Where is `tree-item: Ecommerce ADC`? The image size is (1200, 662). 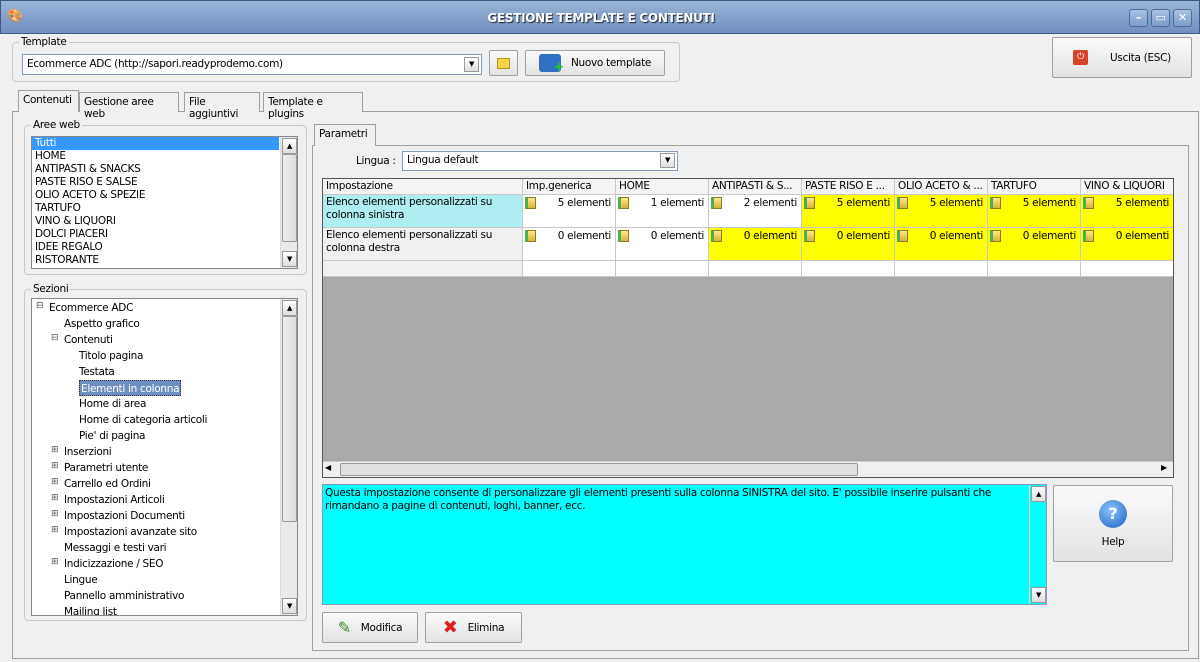 tree-item: Ecommerce ADC is located at coordinates (91, 308).